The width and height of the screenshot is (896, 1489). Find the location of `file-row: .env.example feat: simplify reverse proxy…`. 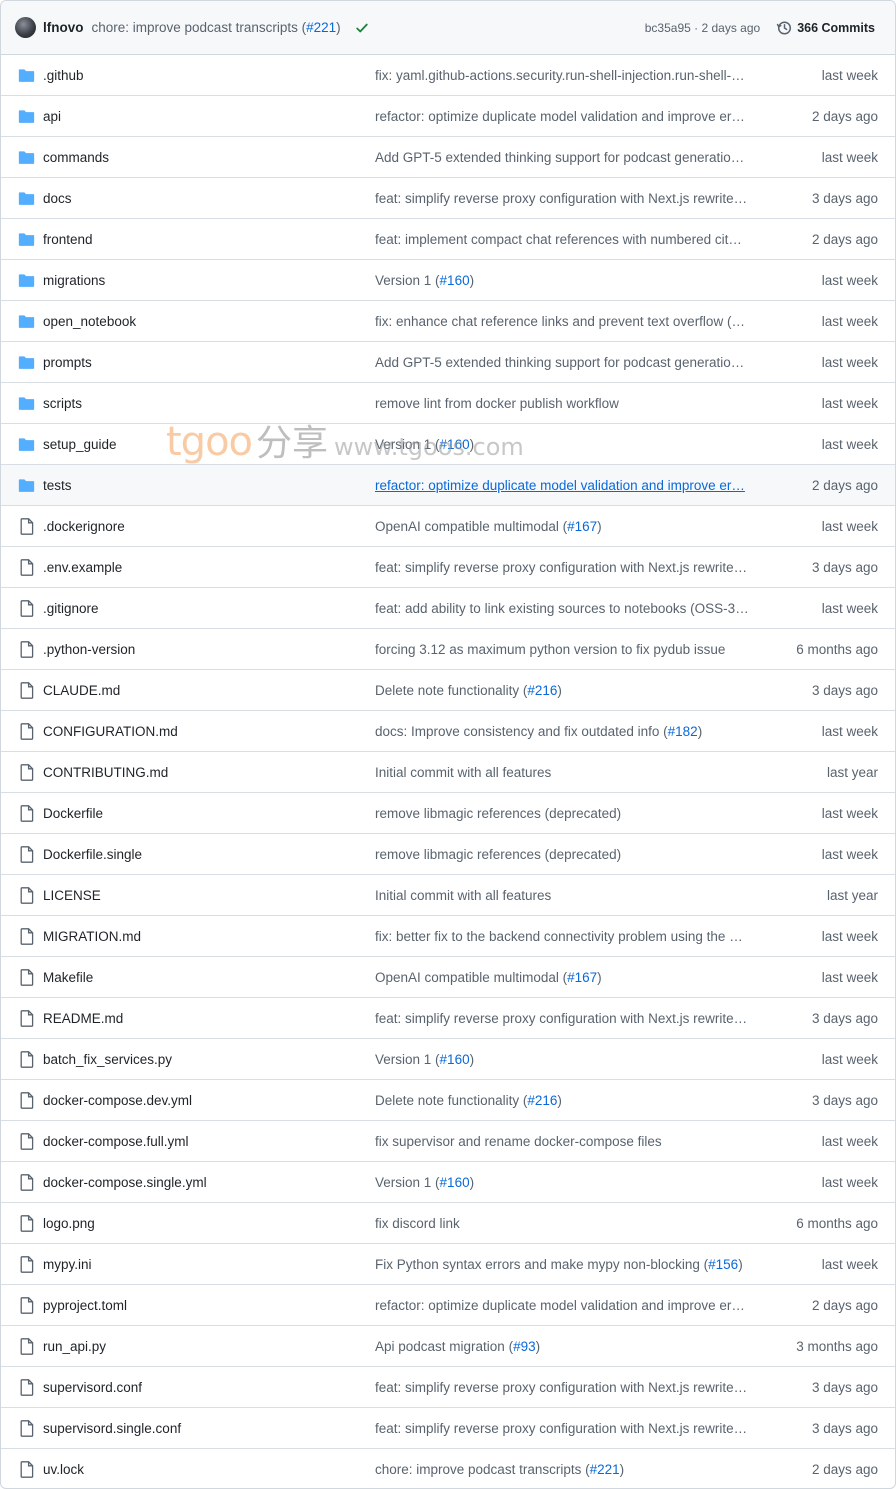

file-row: .env.example feat: simplify reverse proxy… is located at coordinates (448, 567).